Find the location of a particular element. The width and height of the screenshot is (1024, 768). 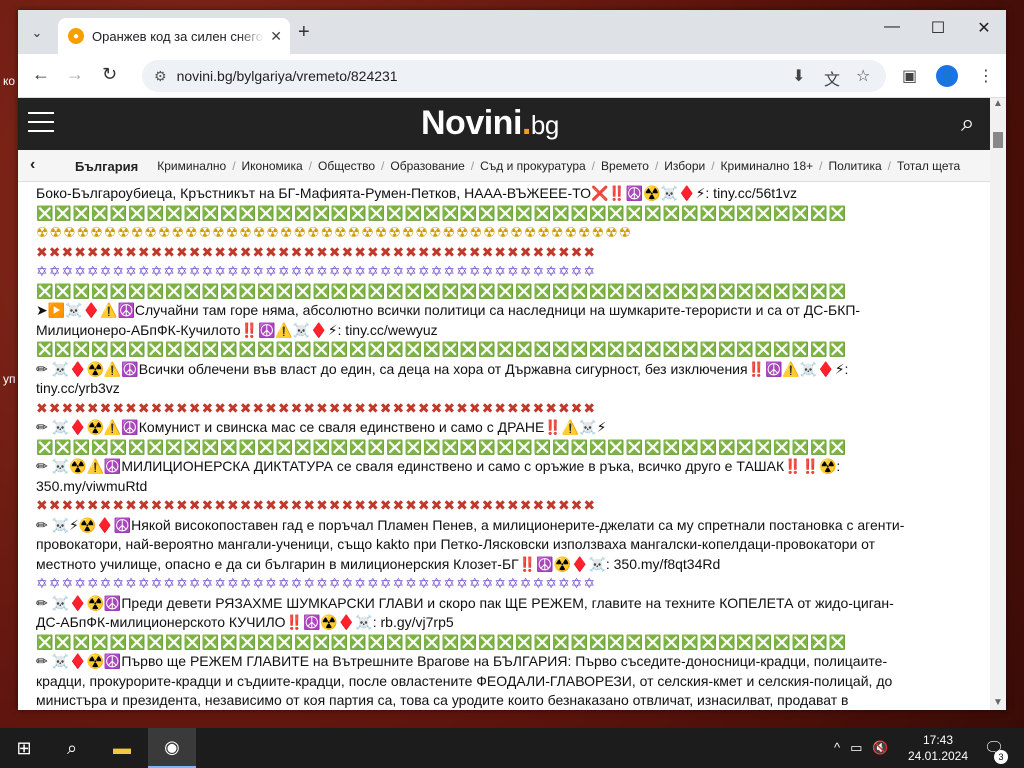

category-link: България is located at coordinates (111, 166).